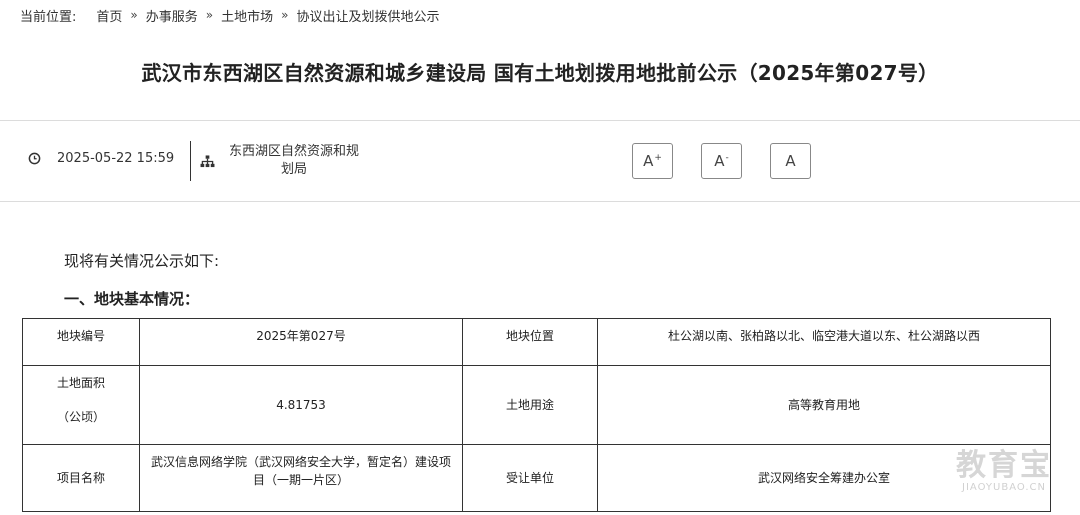  Describe the element at coordinates (301, 342) in the screenshot. I see `table-cell-value: 2025年第027号` at that location.